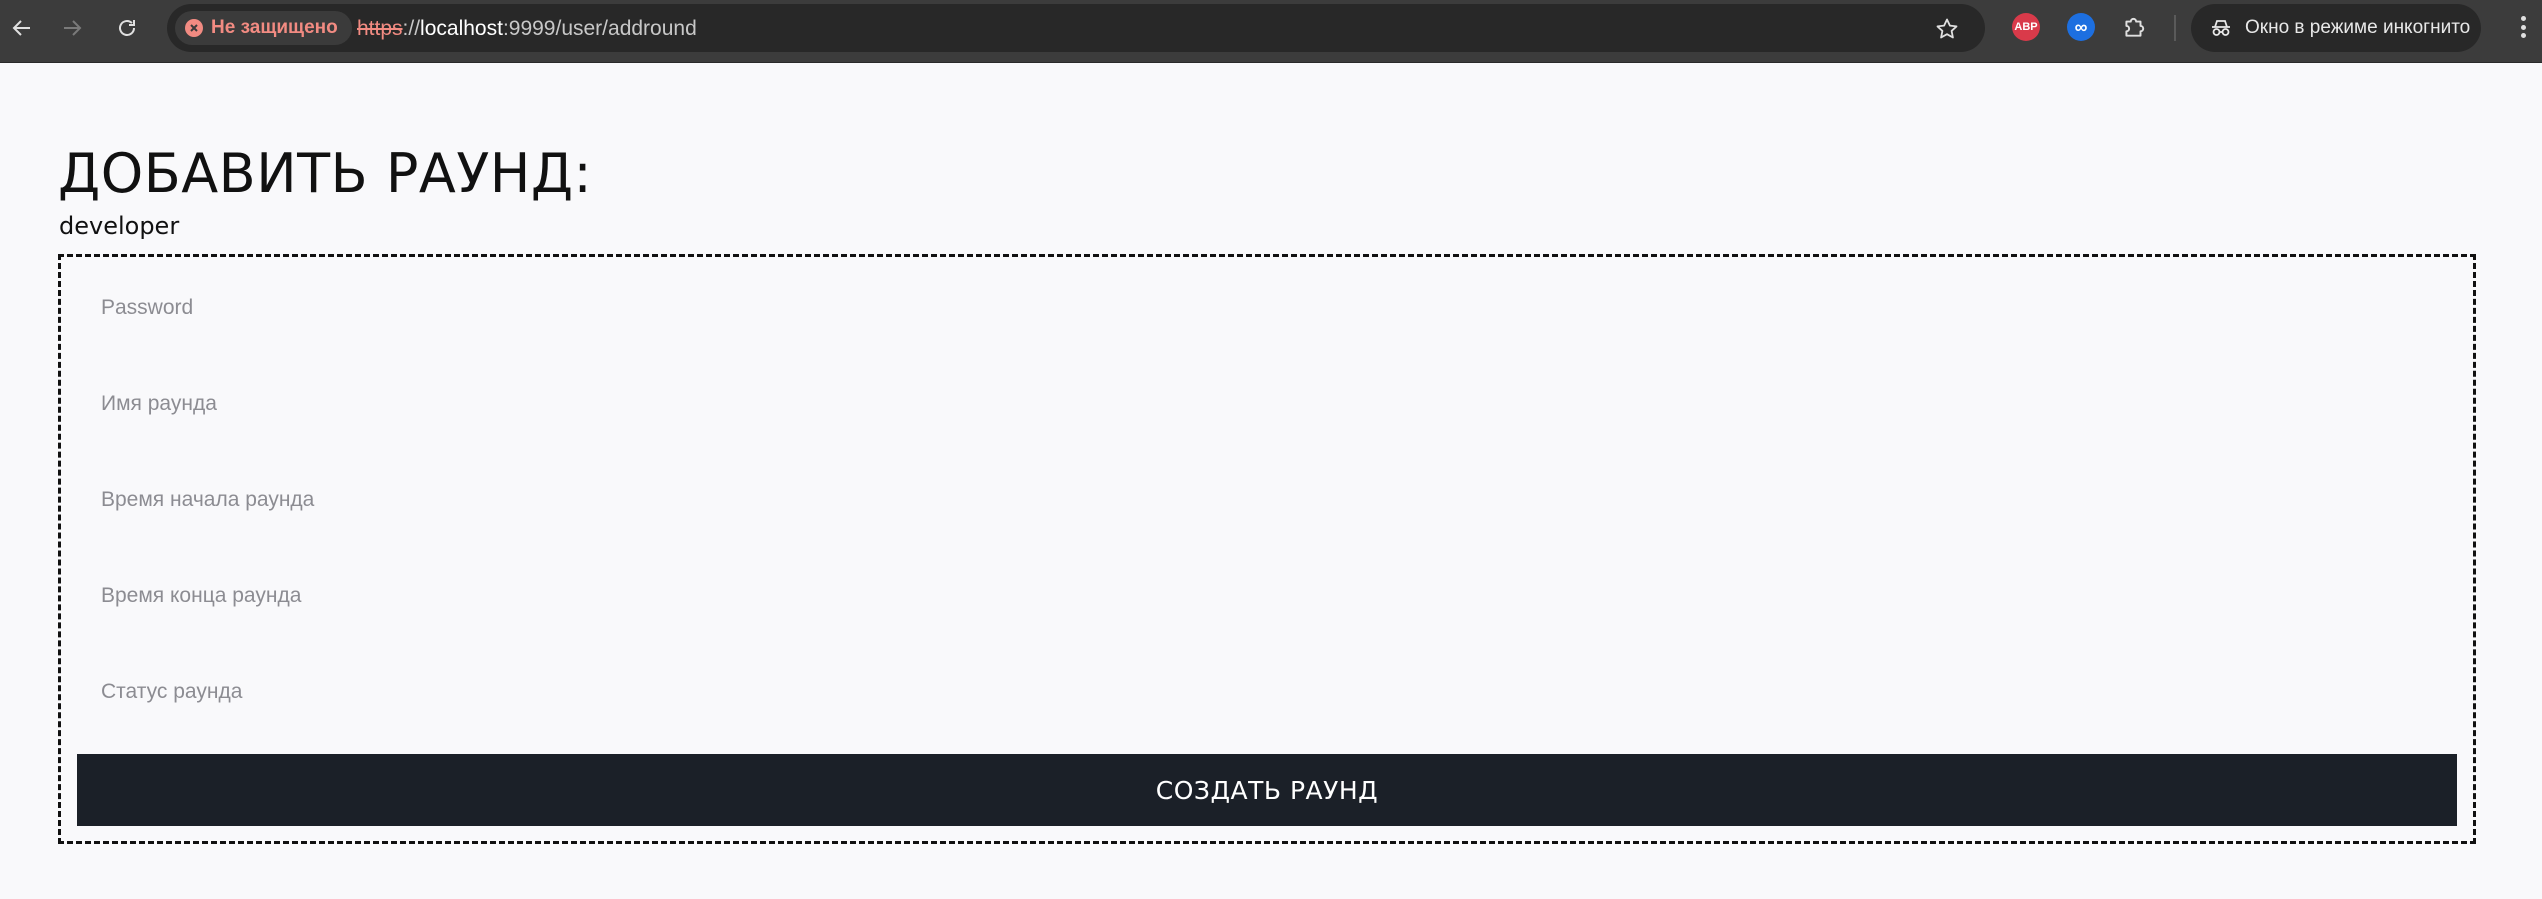  What do you see at coordinates (1266, 308) in the screenshot?
I see `password-input` at bounding box center [1266, 308].